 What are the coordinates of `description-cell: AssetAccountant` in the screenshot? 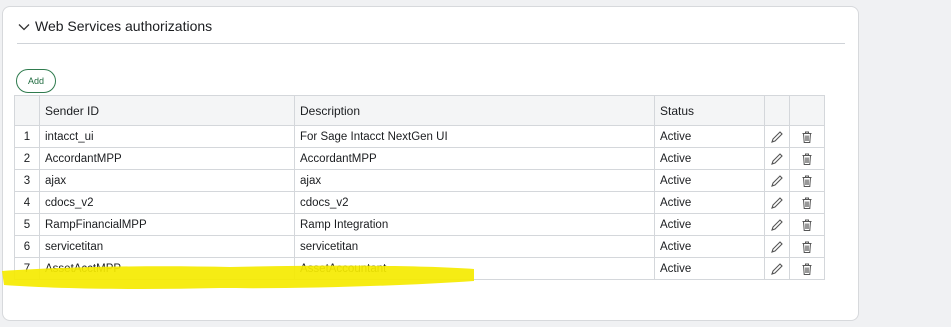 It's located at (474, 268).